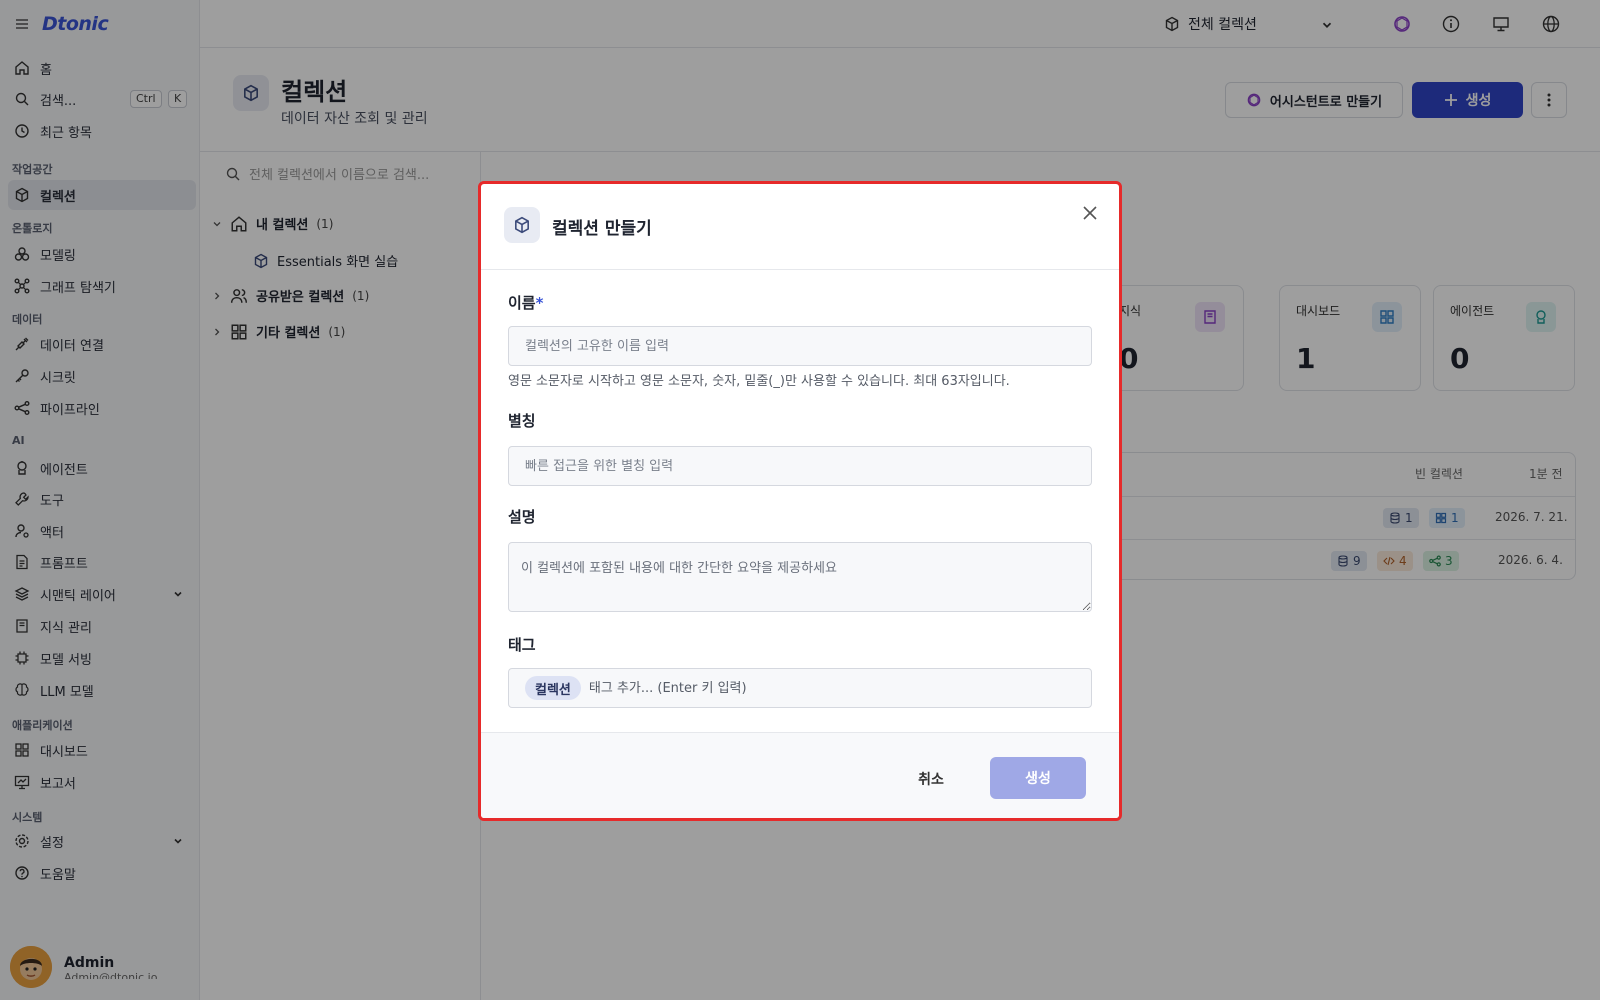  I want to click on tag-field: 컬렉션, so click(800, 688).